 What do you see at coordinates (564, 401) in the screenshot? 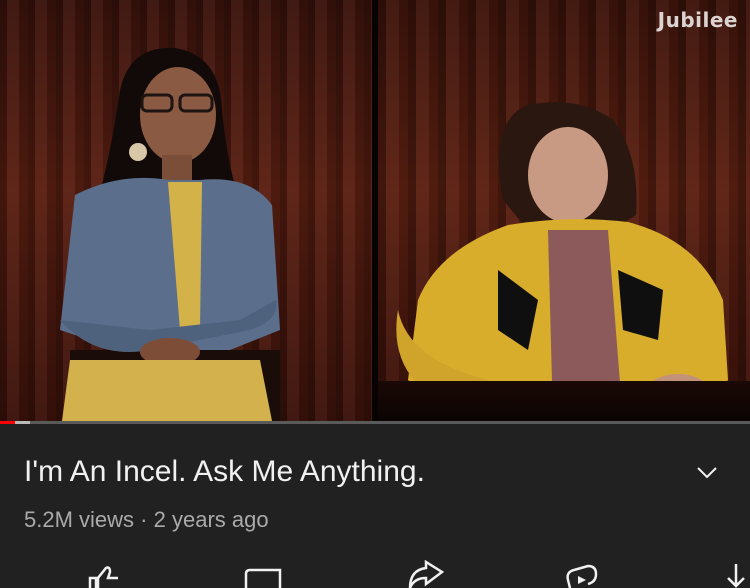
I see `stage-floor` at bounding box center [564, 401].